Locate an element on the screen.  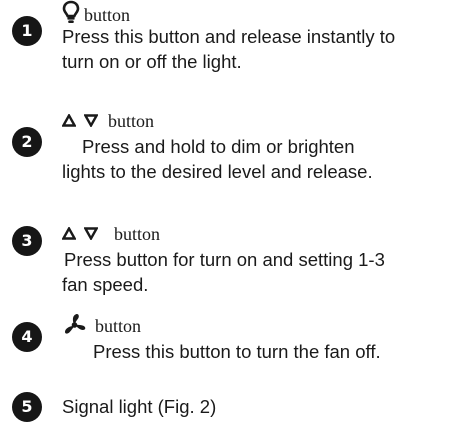
step-number-badge: 3 is located at coordinates (27, 241).